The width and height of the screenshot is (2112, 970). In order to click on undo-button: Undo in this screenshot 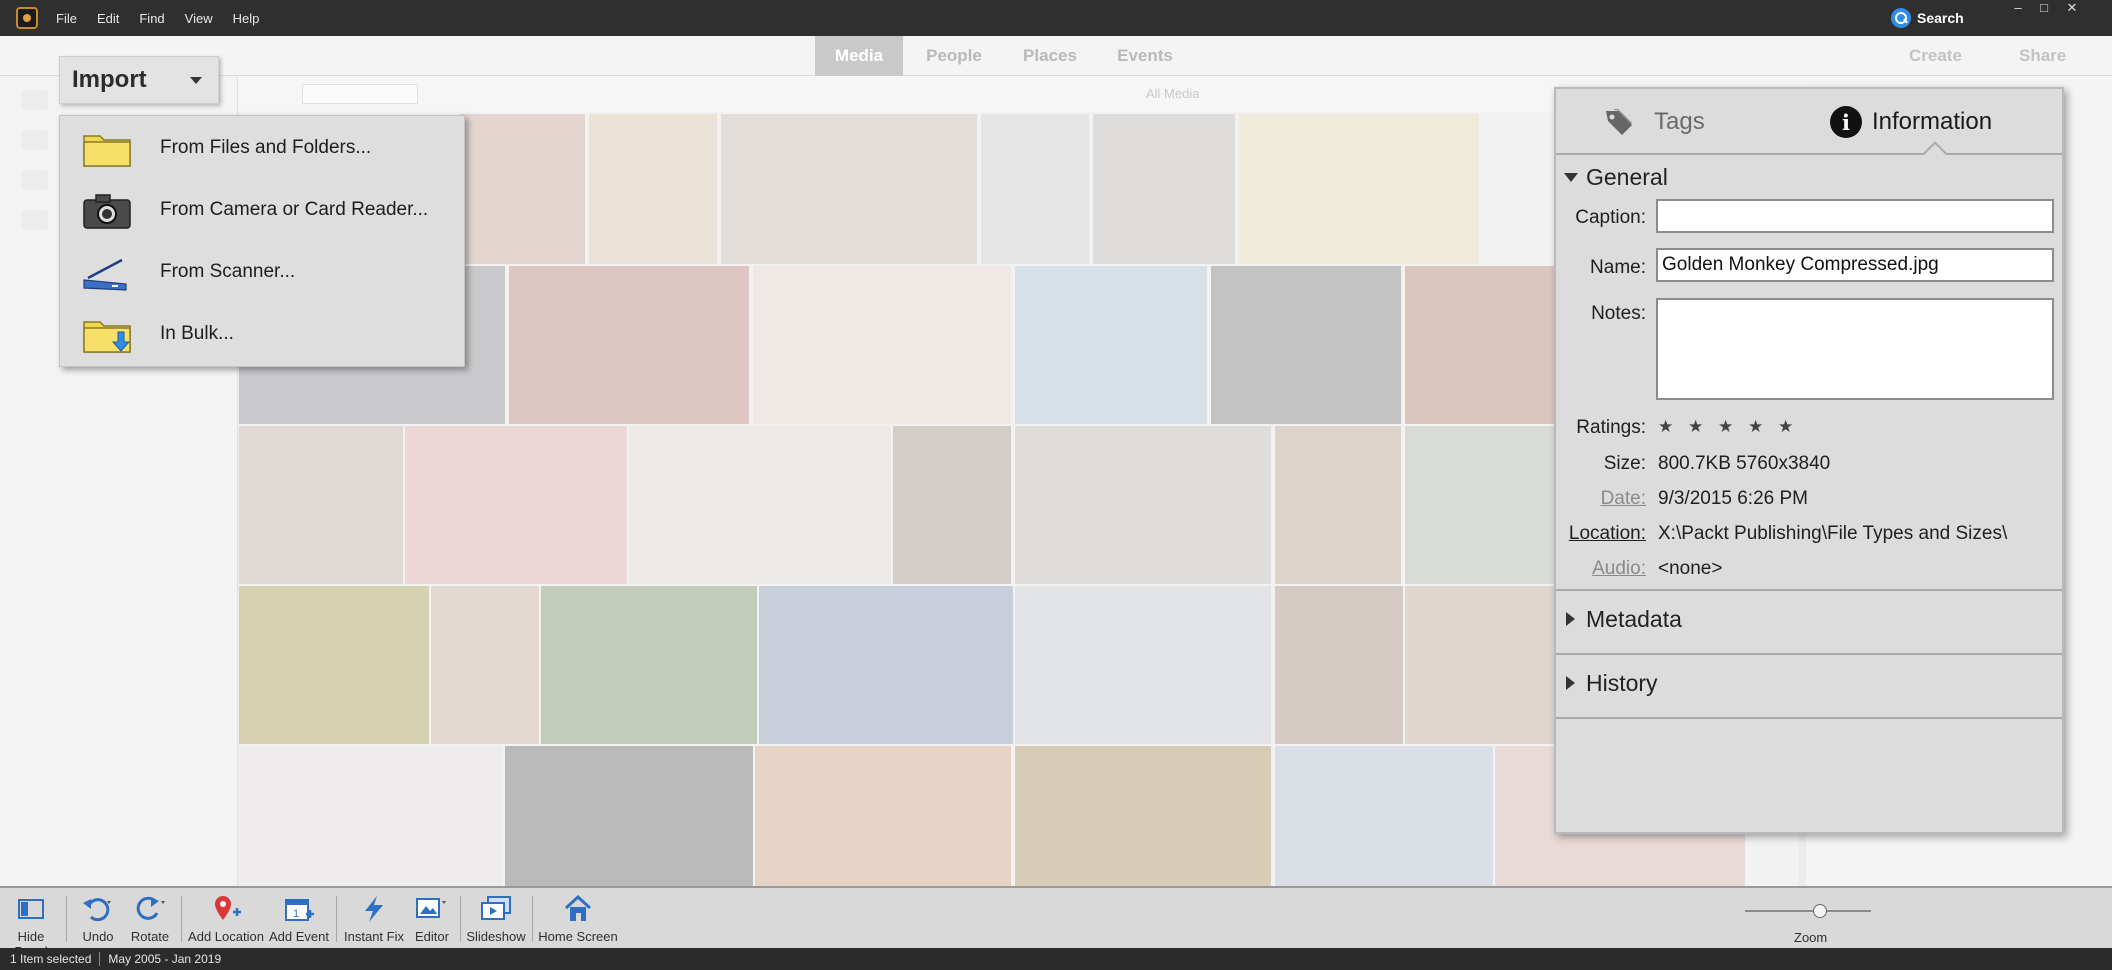, I will do `click(98, 919)`.